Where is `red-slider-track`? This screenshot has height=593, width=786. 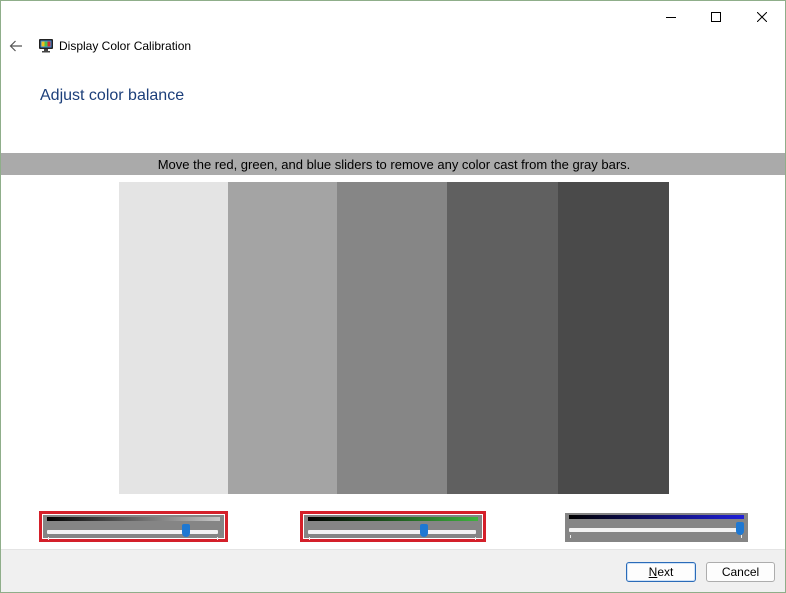 red-slider-track is located at coordinates (132, 532).